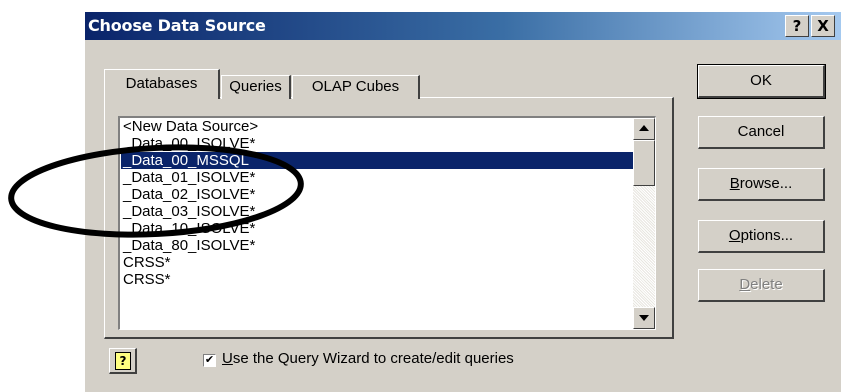 The width and height of the screenshot is (841, 392). I want to click on options-accel: O, so click(734, 235).